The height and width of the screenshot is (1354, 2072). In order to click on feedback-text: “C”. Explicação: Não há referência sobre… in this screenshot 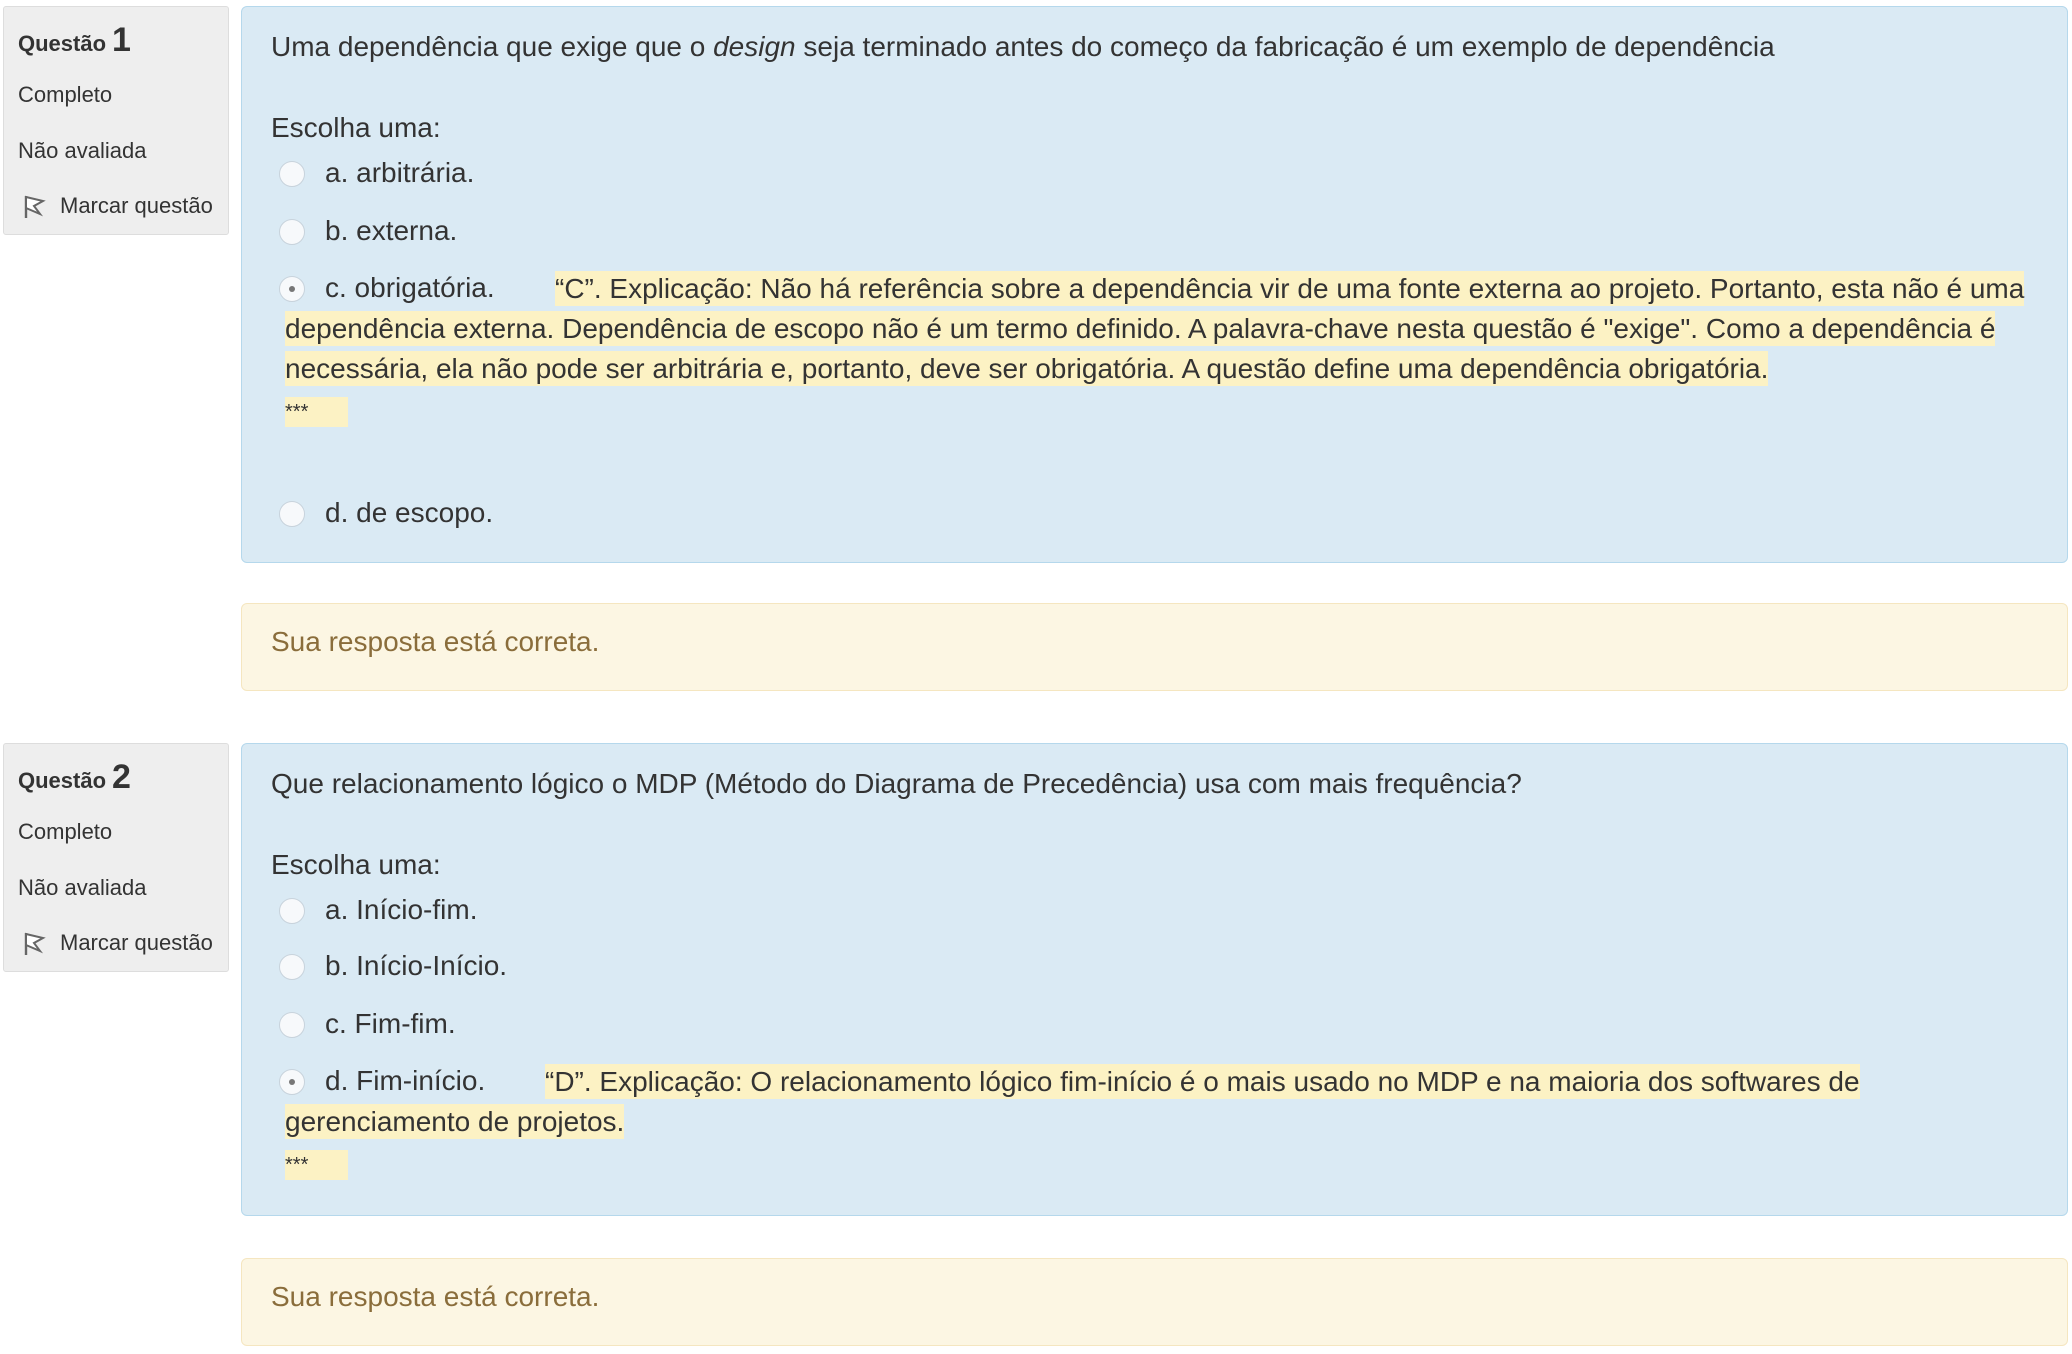, I will do `click(1155, 328)`.